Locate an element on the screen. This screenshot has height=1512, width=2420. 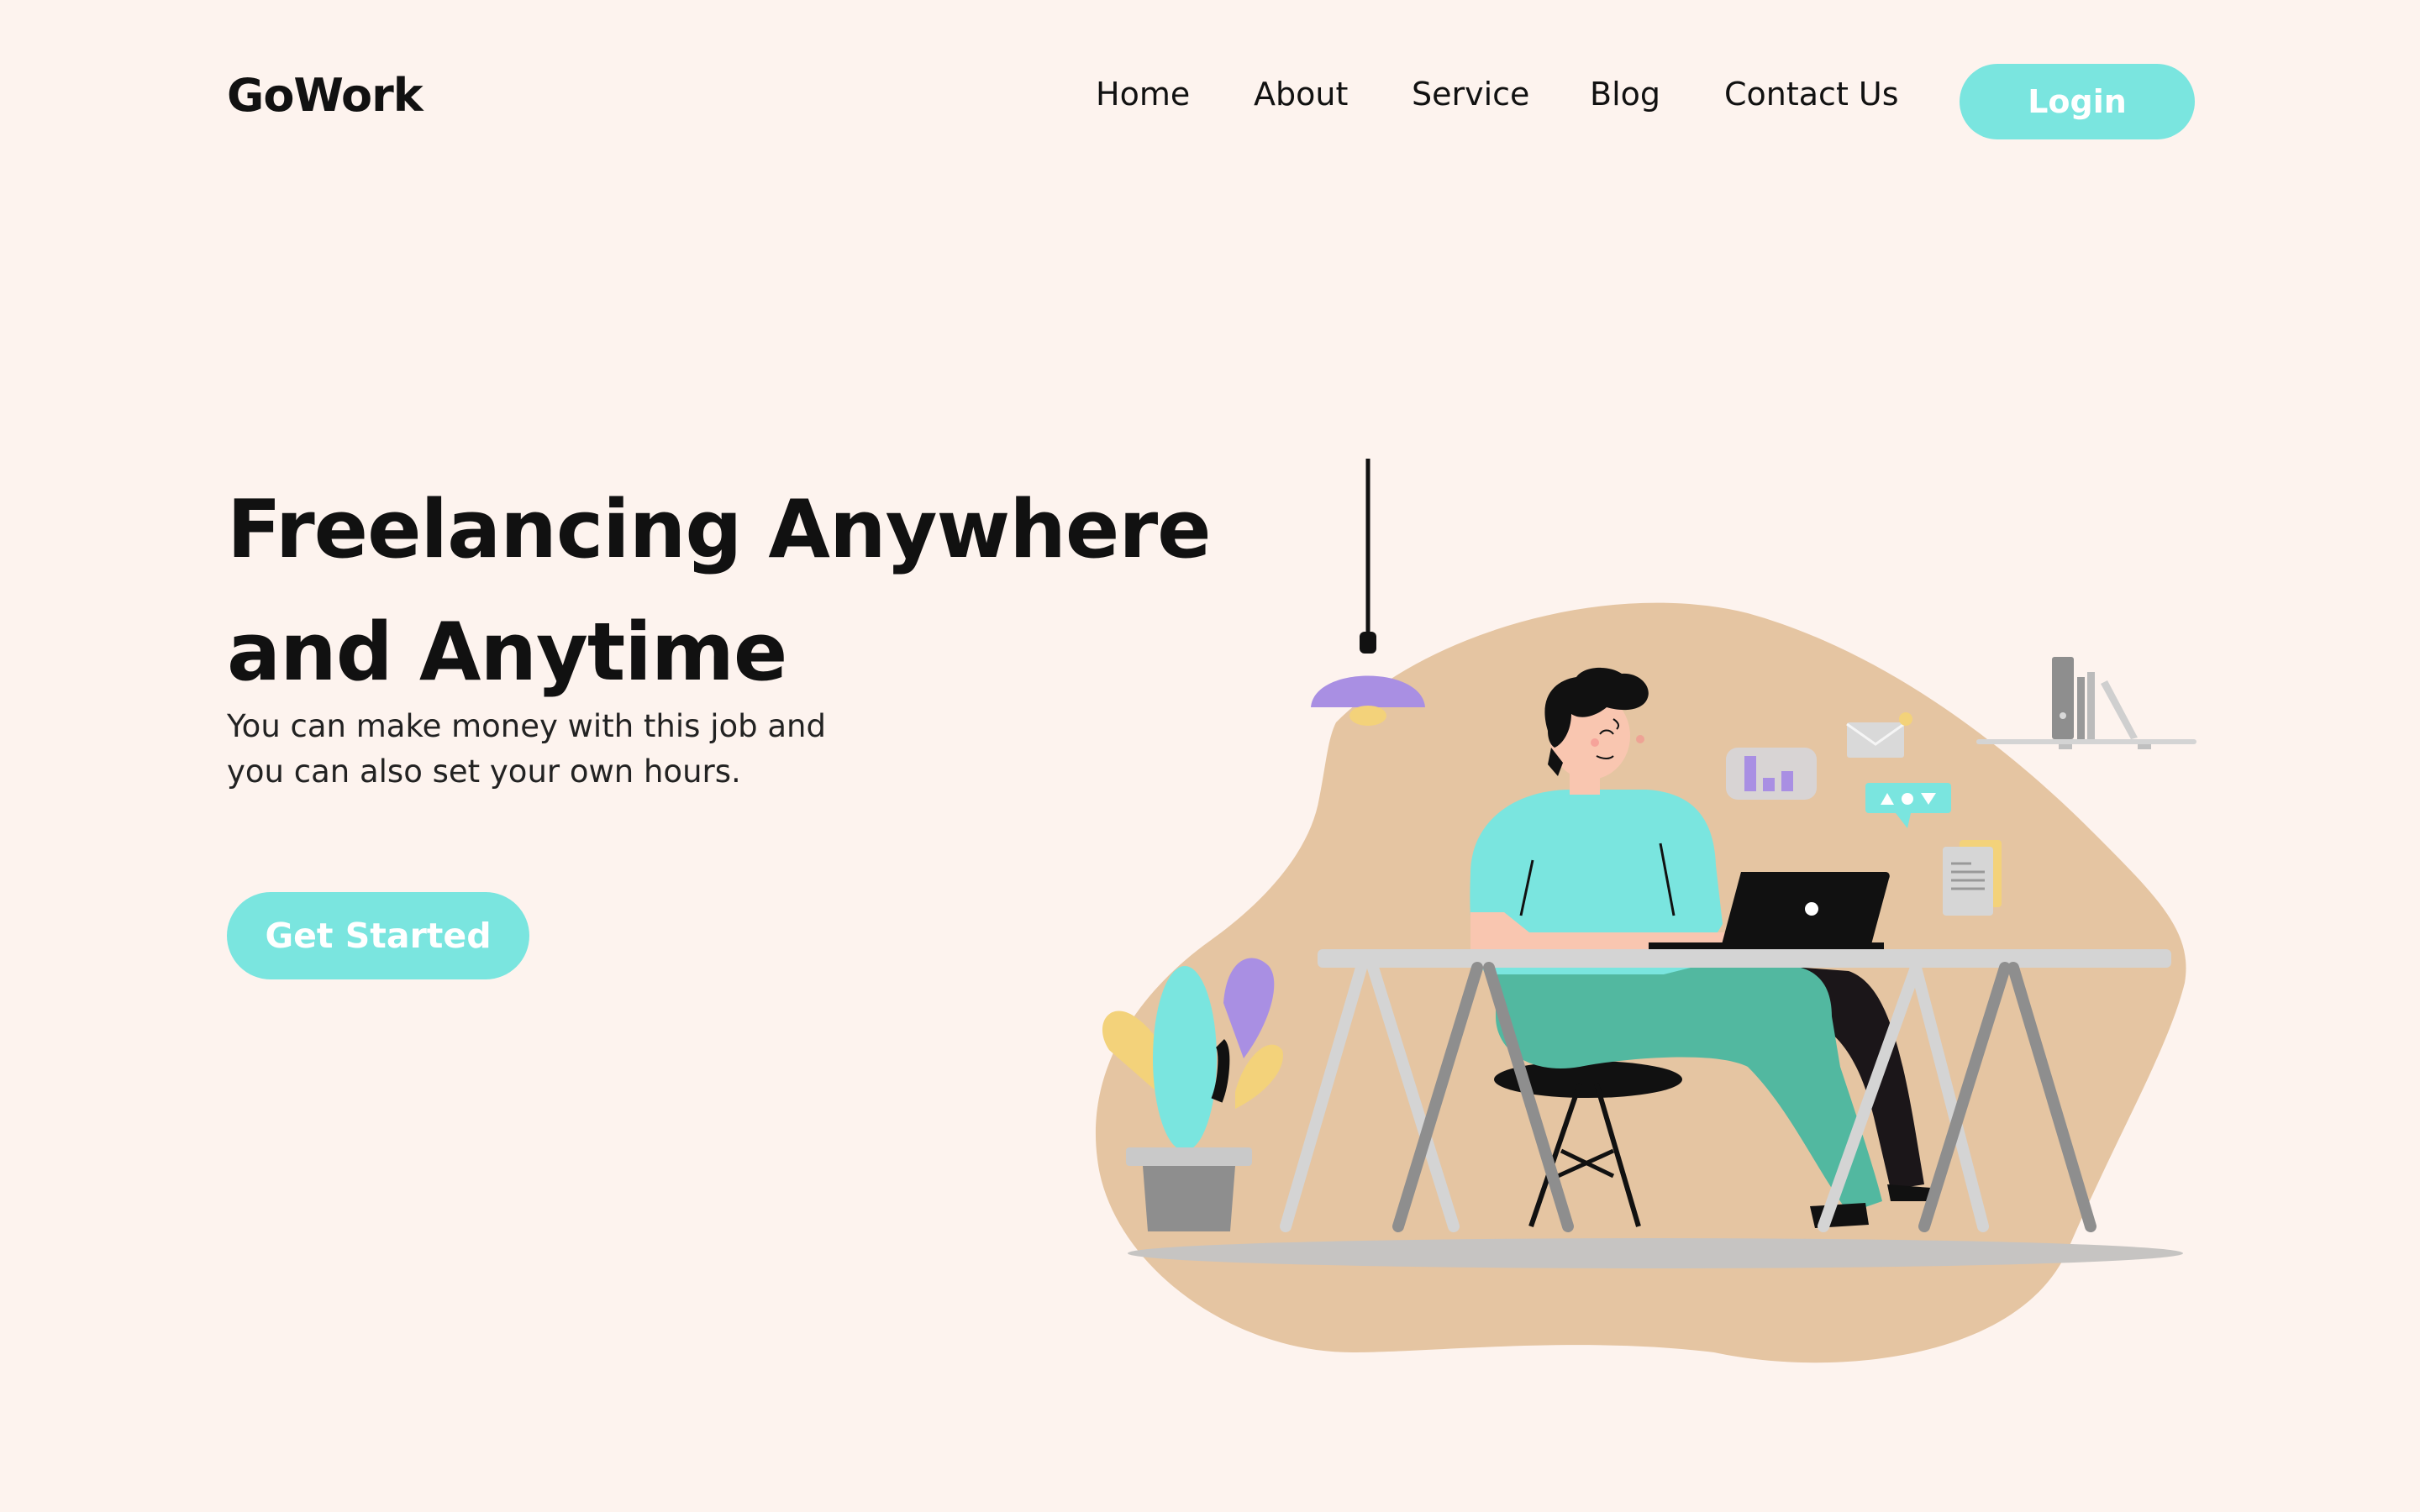
bar-chart-icon is located at coordinates (1771, 774).